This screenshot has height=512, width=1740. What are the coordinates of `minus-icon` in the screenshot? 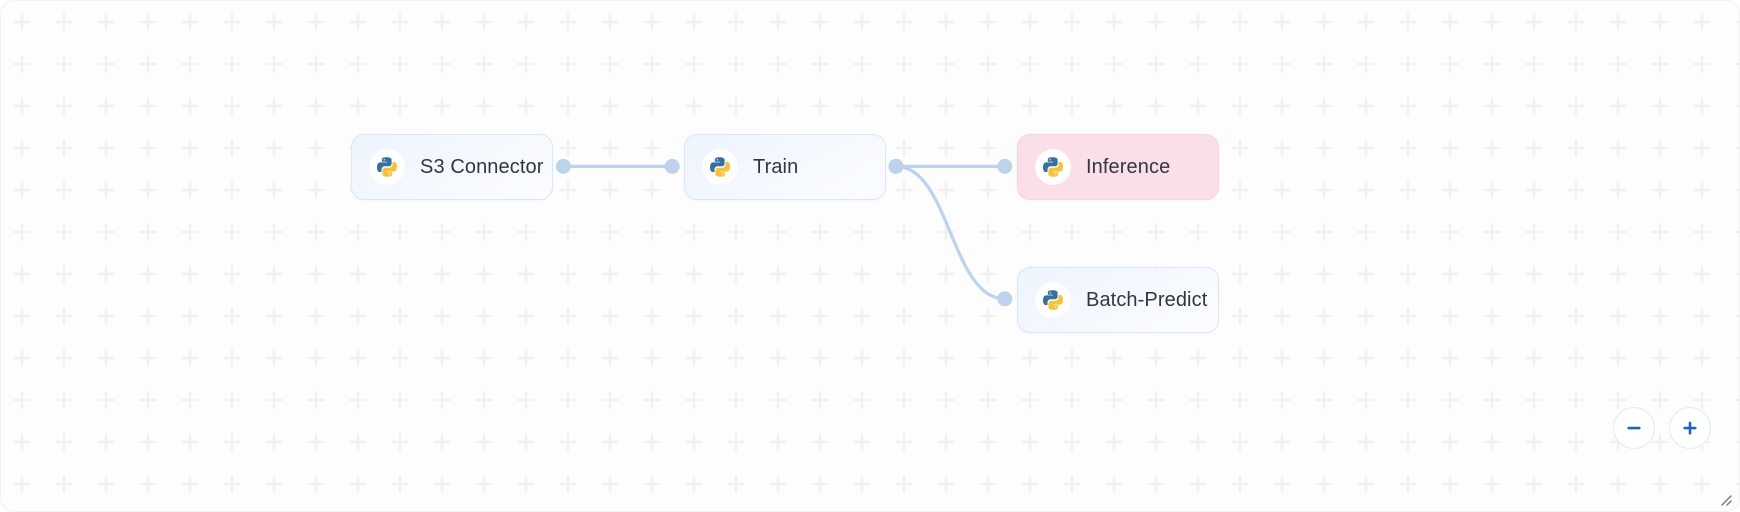 It's located at (1634, 428).